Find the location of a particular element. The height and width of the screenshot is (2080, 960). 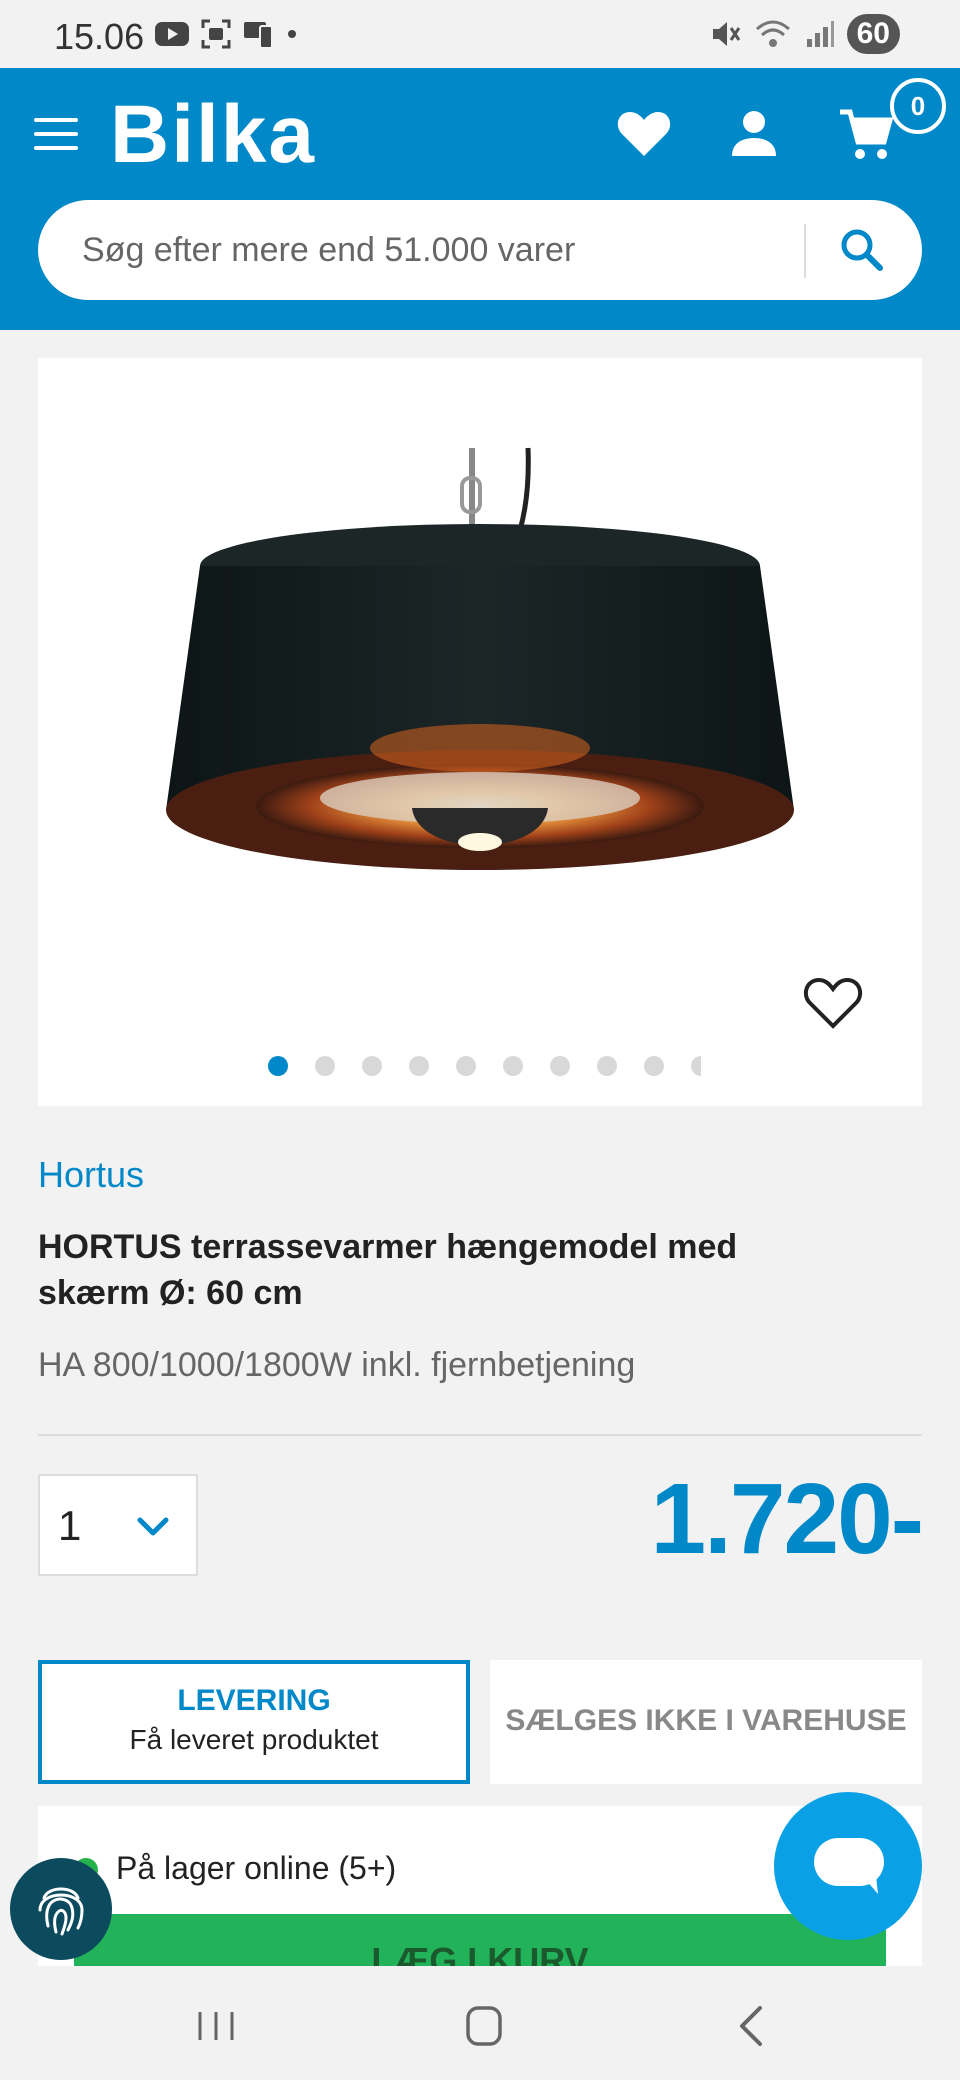

wishlist-heart-icon is located at coordinates (644, 134).